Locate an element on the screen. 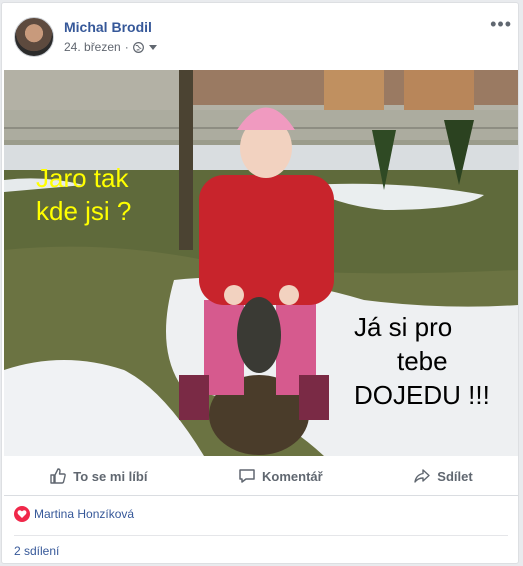 This screenshot has width=523, height=566. like-button: To se mi líbí is located at coordinates (98, 476).